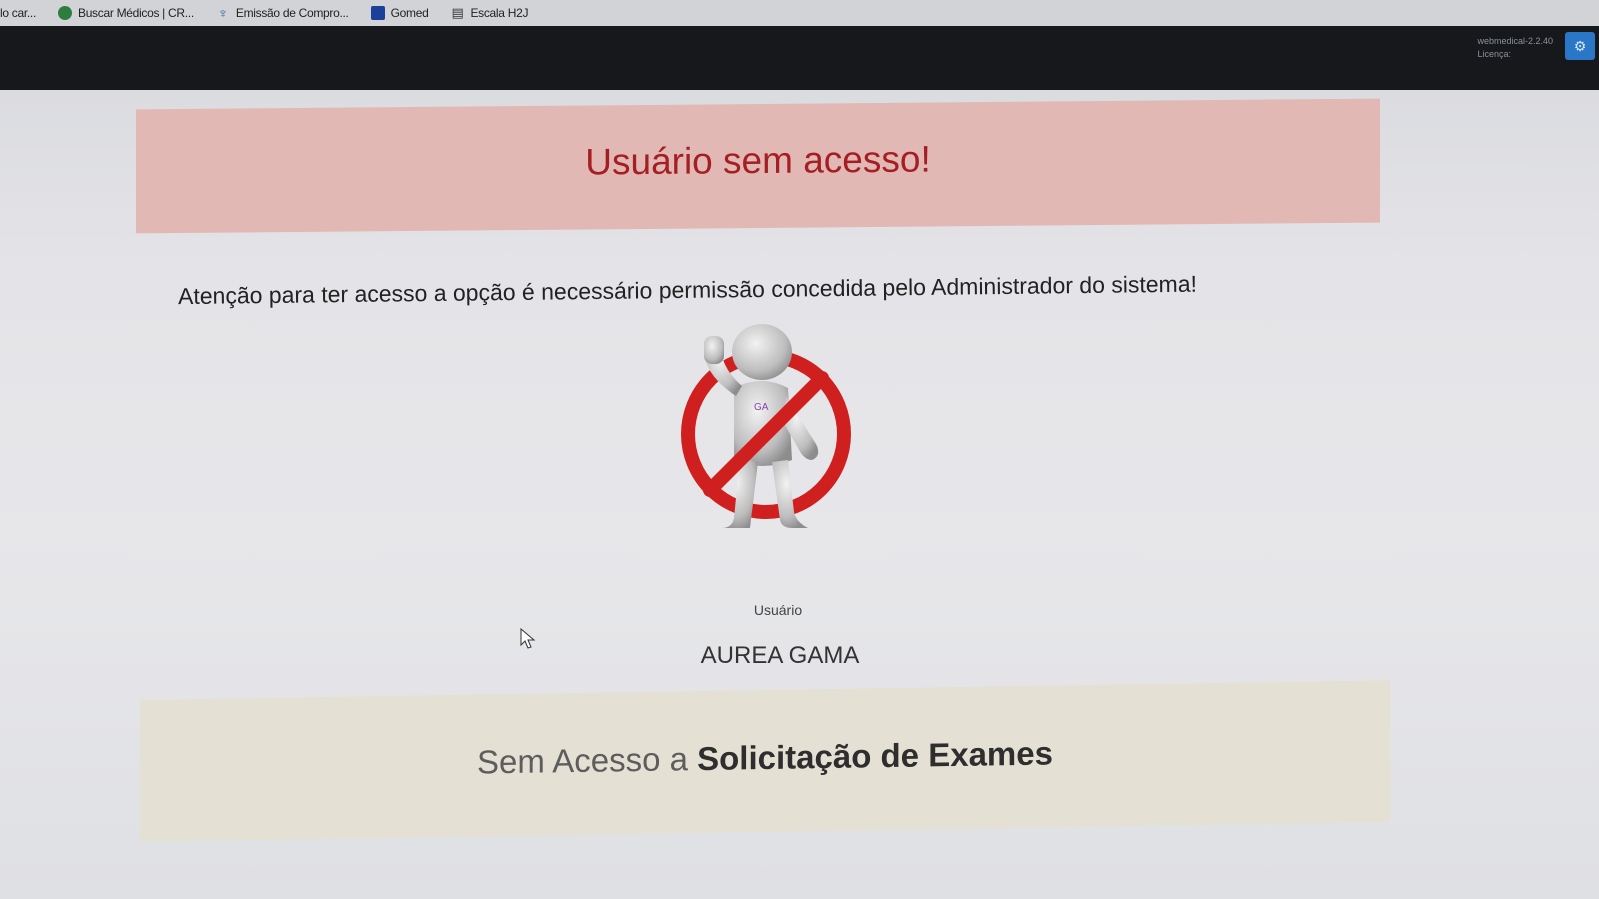 This screenshot has width=1599, height=899. What do you see at coordinates (778, 610) in the screenshot?
I see `user-label: Usuário` at bounding box center [778, 610].